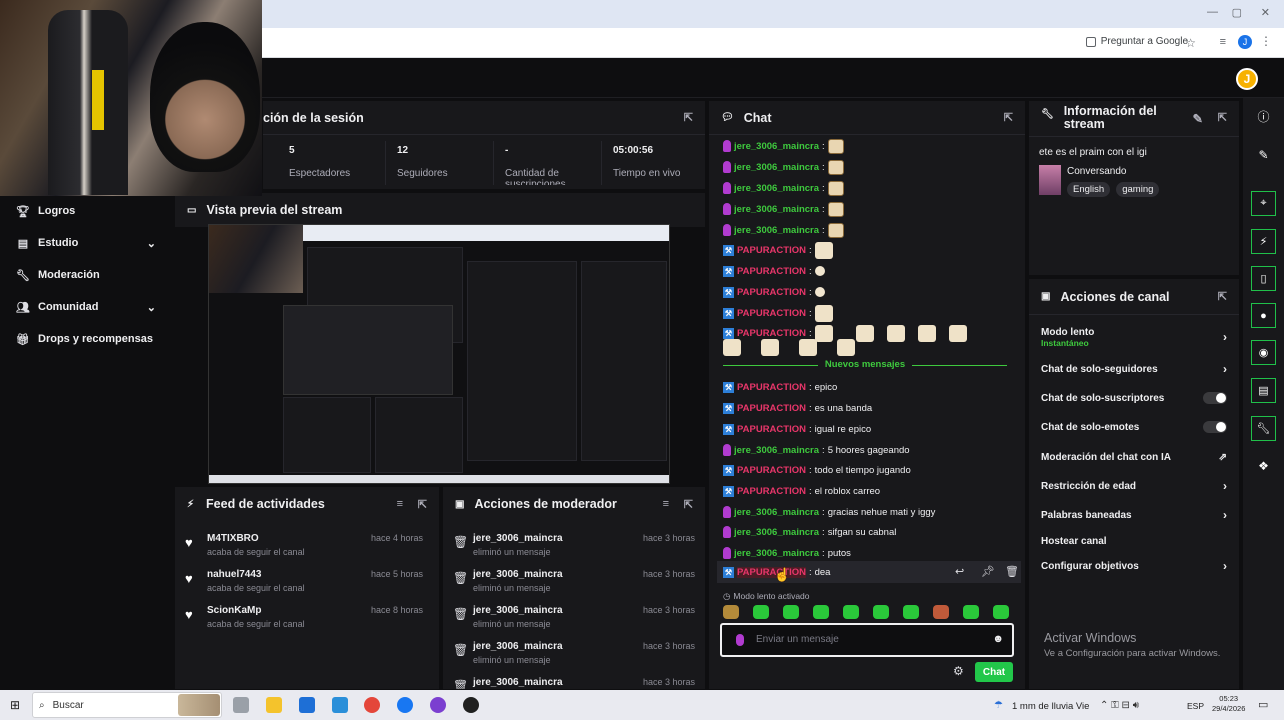 Image resolution: width=1284 pixels, height=720 pixels. Describe the element at coordinates (1134, 515) in the screenshot. I see `banned-words-row: Palabras baneadas ›` at that location.